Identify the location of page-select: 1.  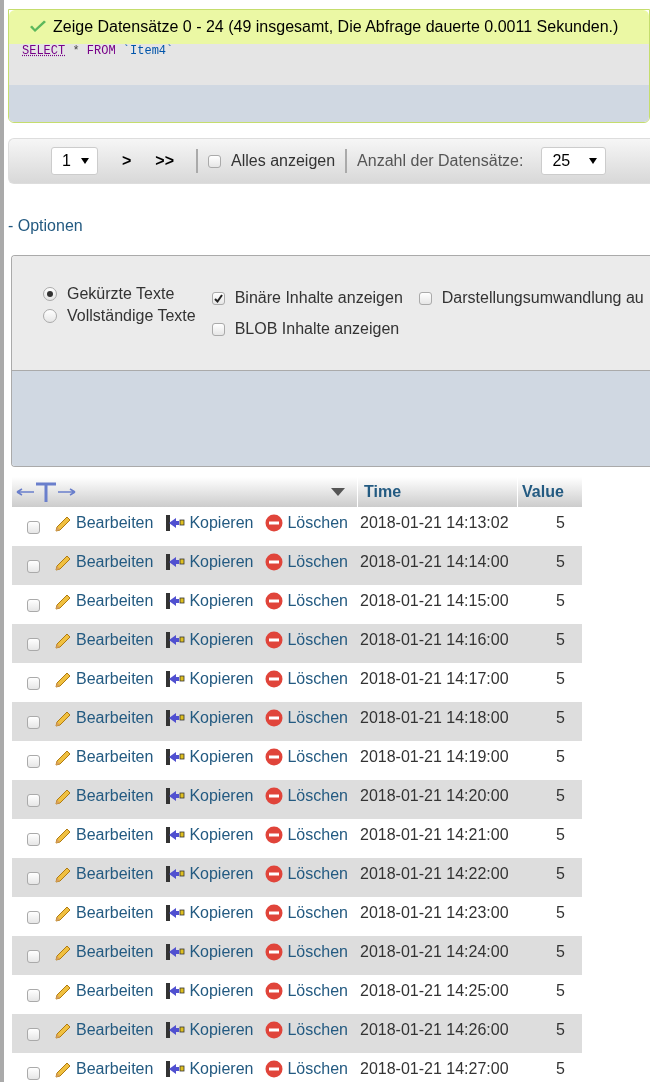
(74, 161).